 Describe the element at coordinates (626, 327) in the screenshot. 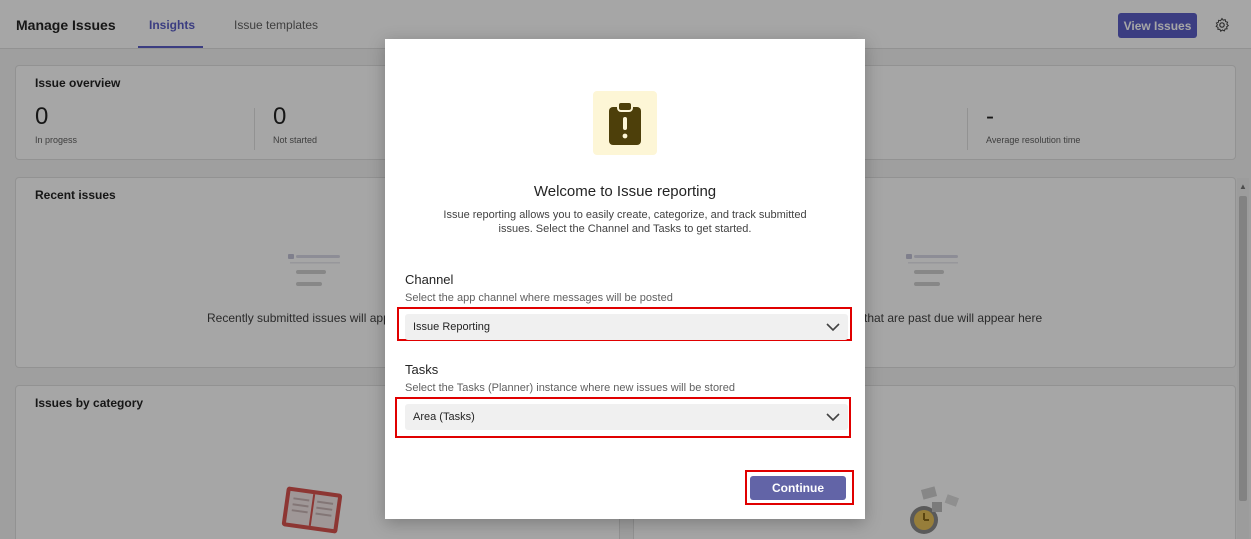

I see `channel-dropdown: Issue Reporting` at that location.